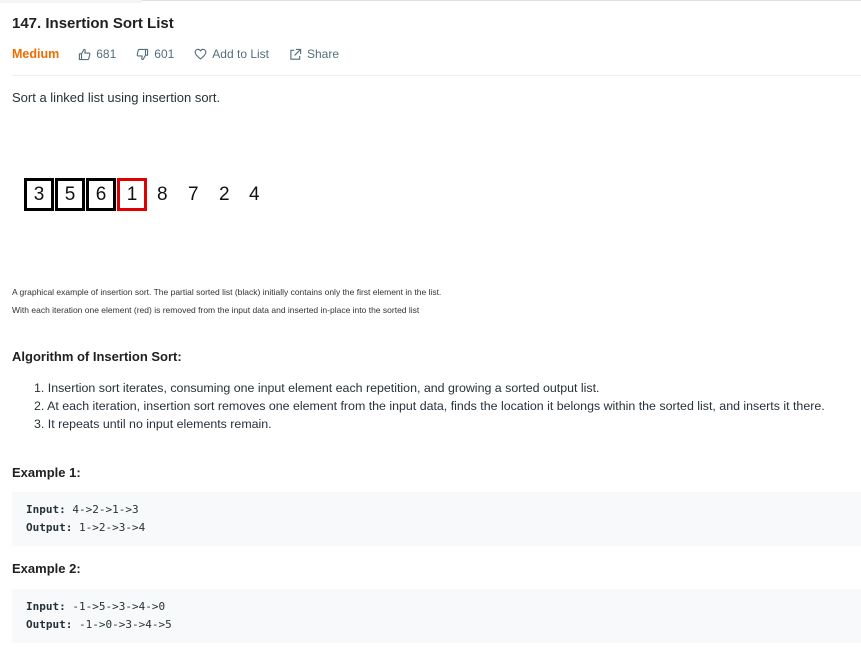  What do you see at coordinates (125, 624) in the screenshot?
I see `output-value: -1->0->3->4->5` at bounding box center [125, 624].